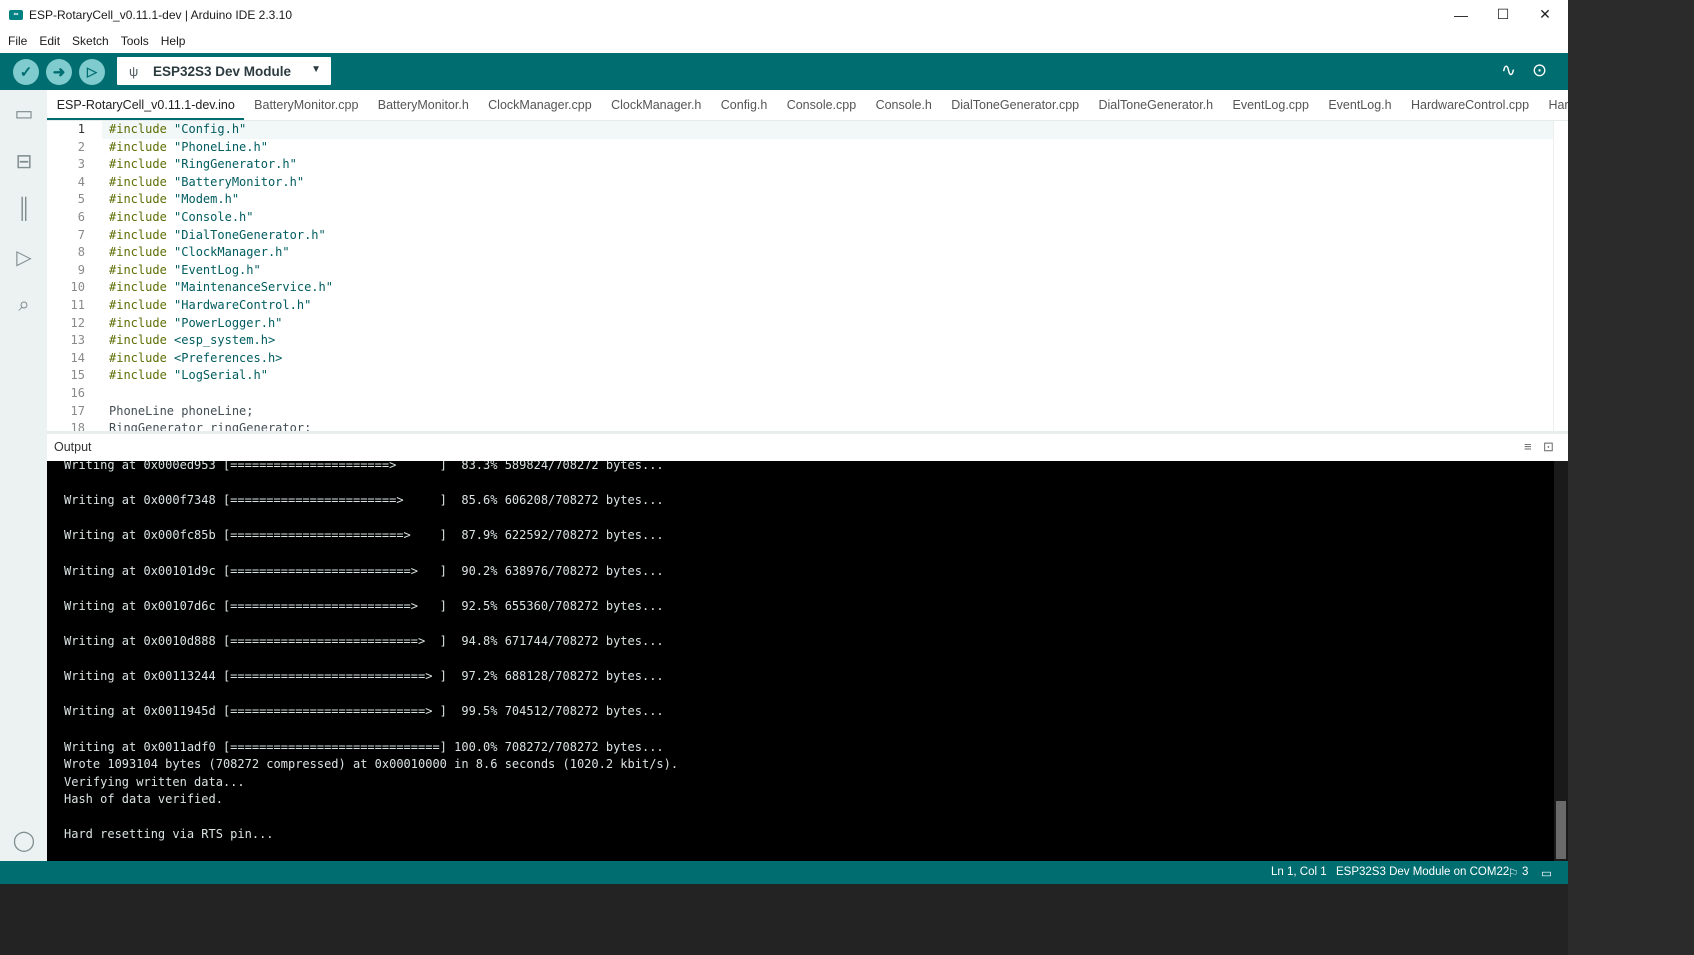 The width and height of the screenshot is (1694, 955). What do you see at coordinates (1561, 830) in the screenshot?
I see `console-scroll-thumb` at bounding box center [1561, 830].